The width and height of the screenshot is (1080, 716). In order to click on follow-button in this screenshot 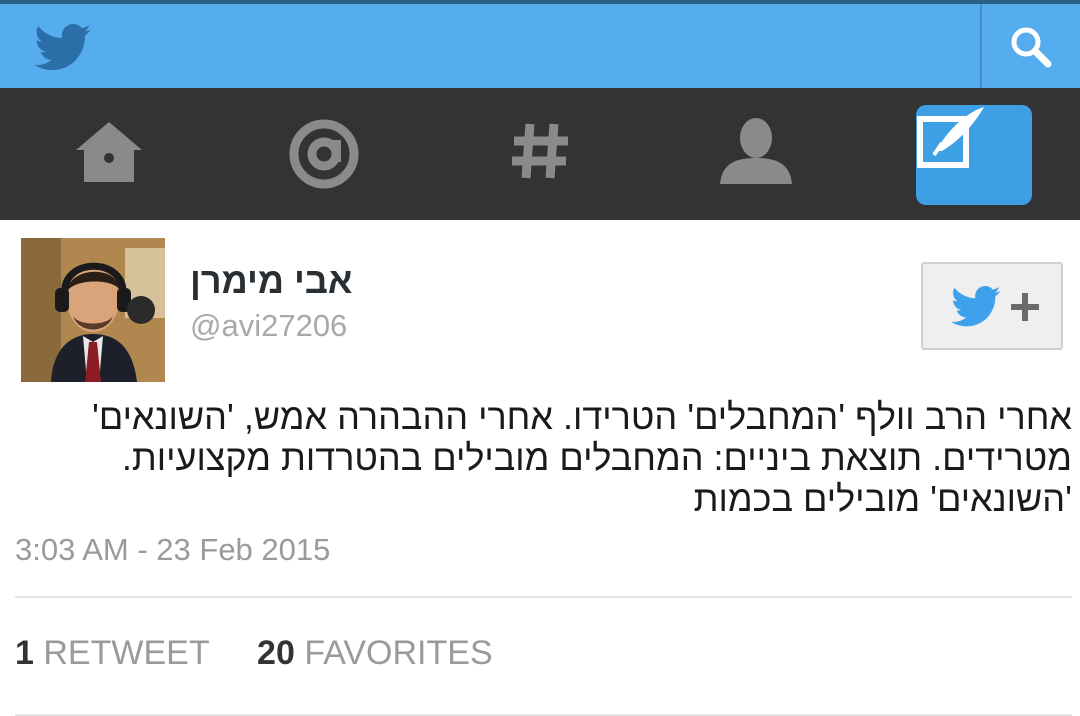, I will do `click(992, 306)`.